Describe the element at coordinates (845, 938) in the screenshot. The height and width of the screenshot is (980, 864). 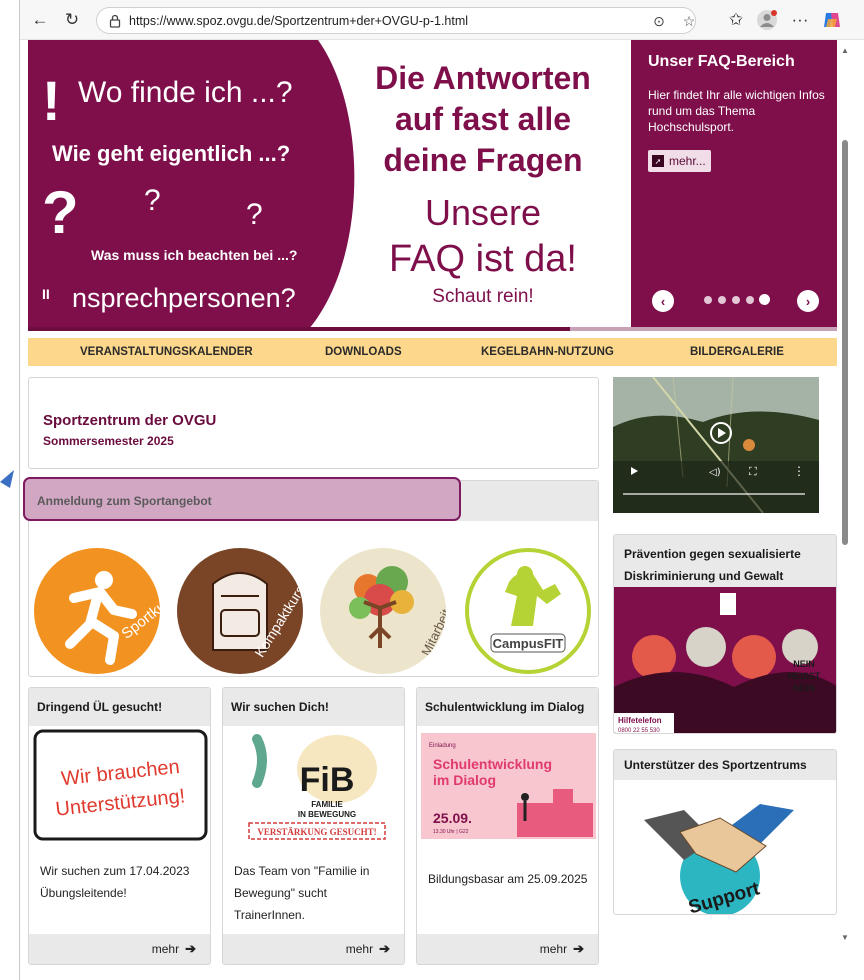
I see `scroll-down-icon: ▼` at that location.